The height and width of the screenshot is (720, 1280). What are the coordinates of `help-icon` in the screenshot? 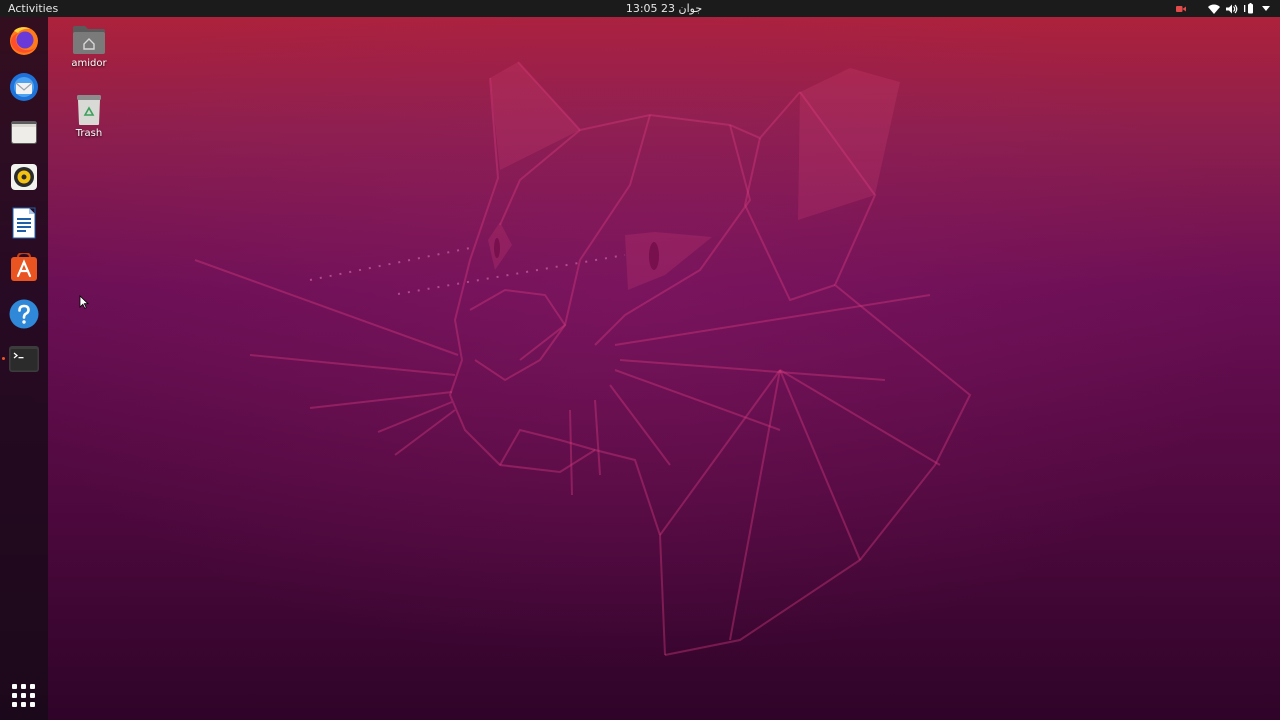 It's located at (24, 314).